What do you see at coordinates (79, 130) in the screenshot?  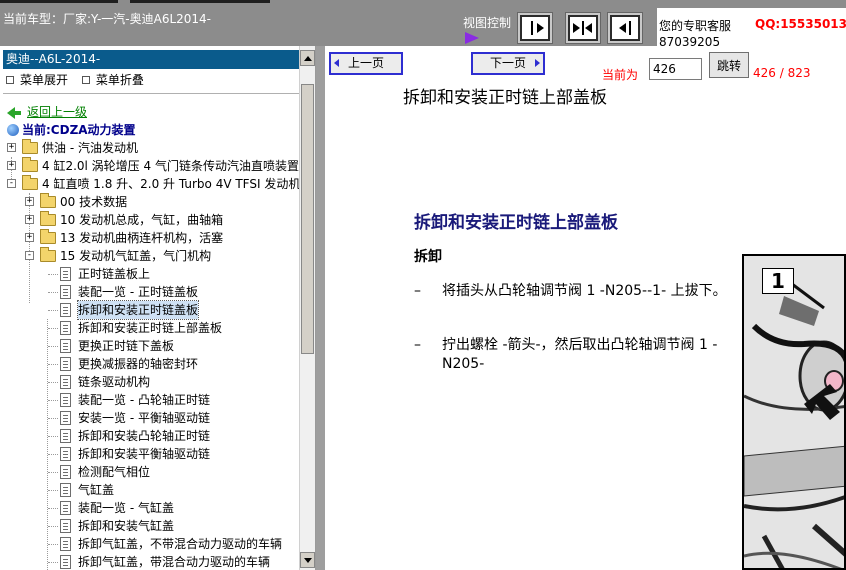 I see `current-node-label: 当前:CDZA动力装置` at bounding box center [79, 130].